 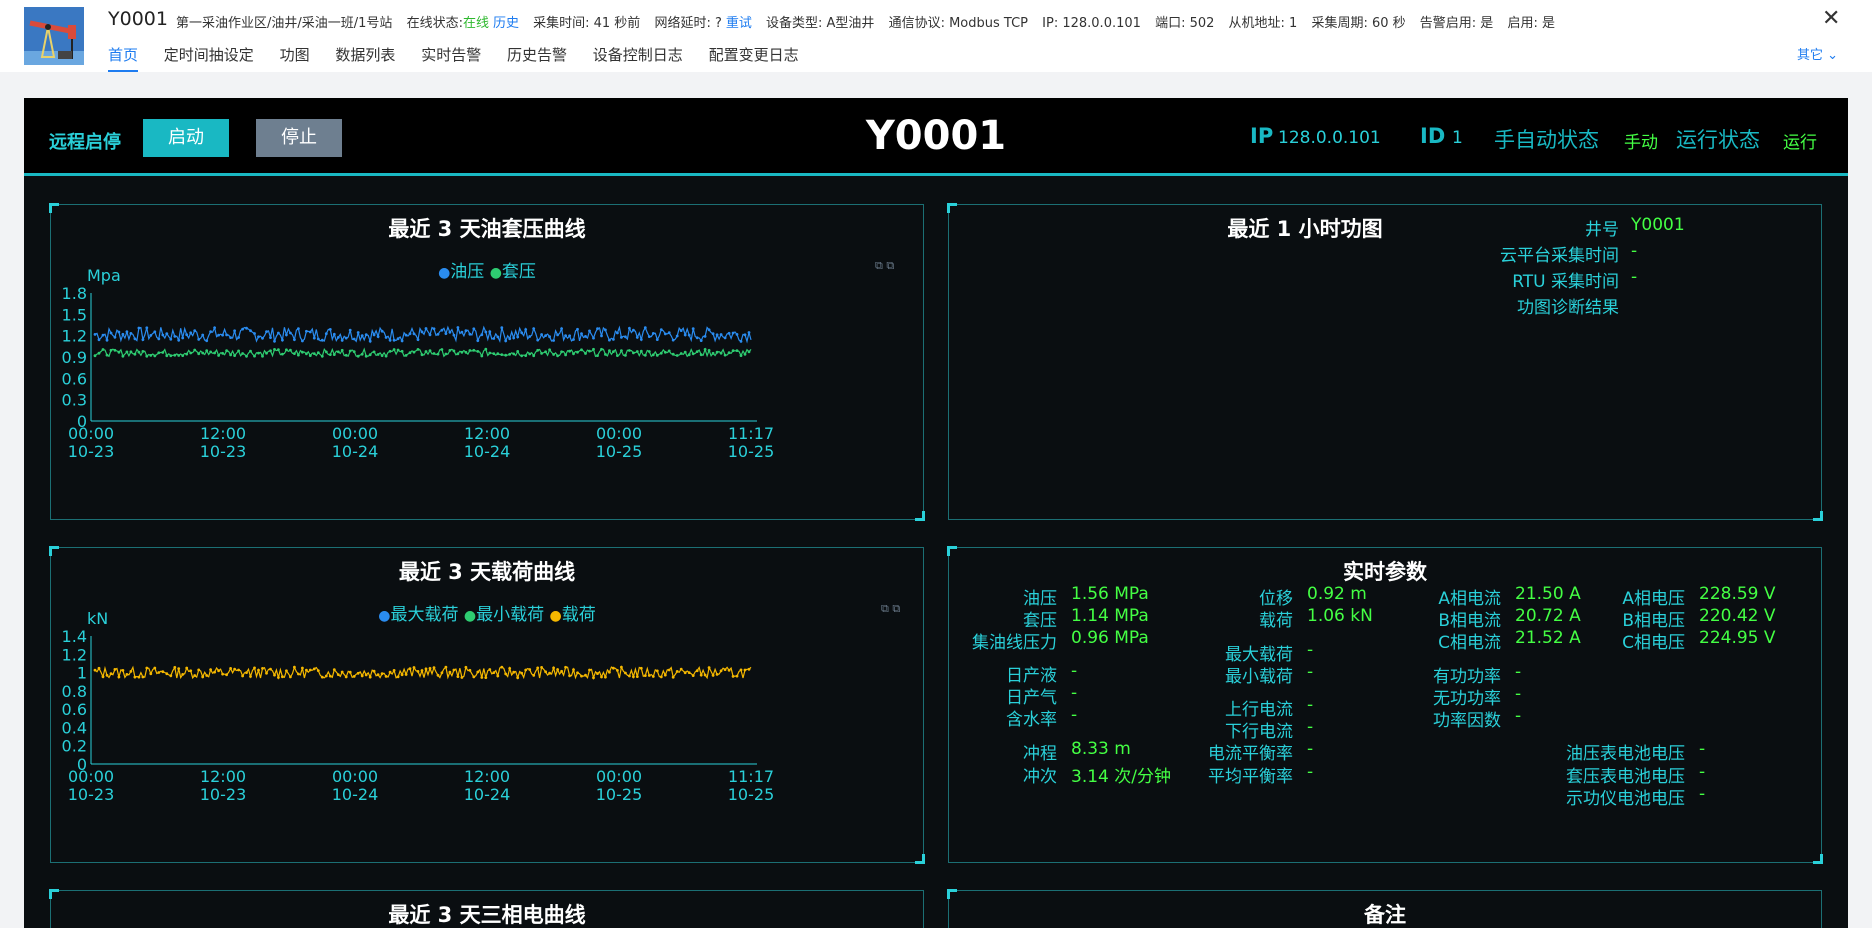 I want to click on x-tick-date: 10-25, so click(x=751, y=451).